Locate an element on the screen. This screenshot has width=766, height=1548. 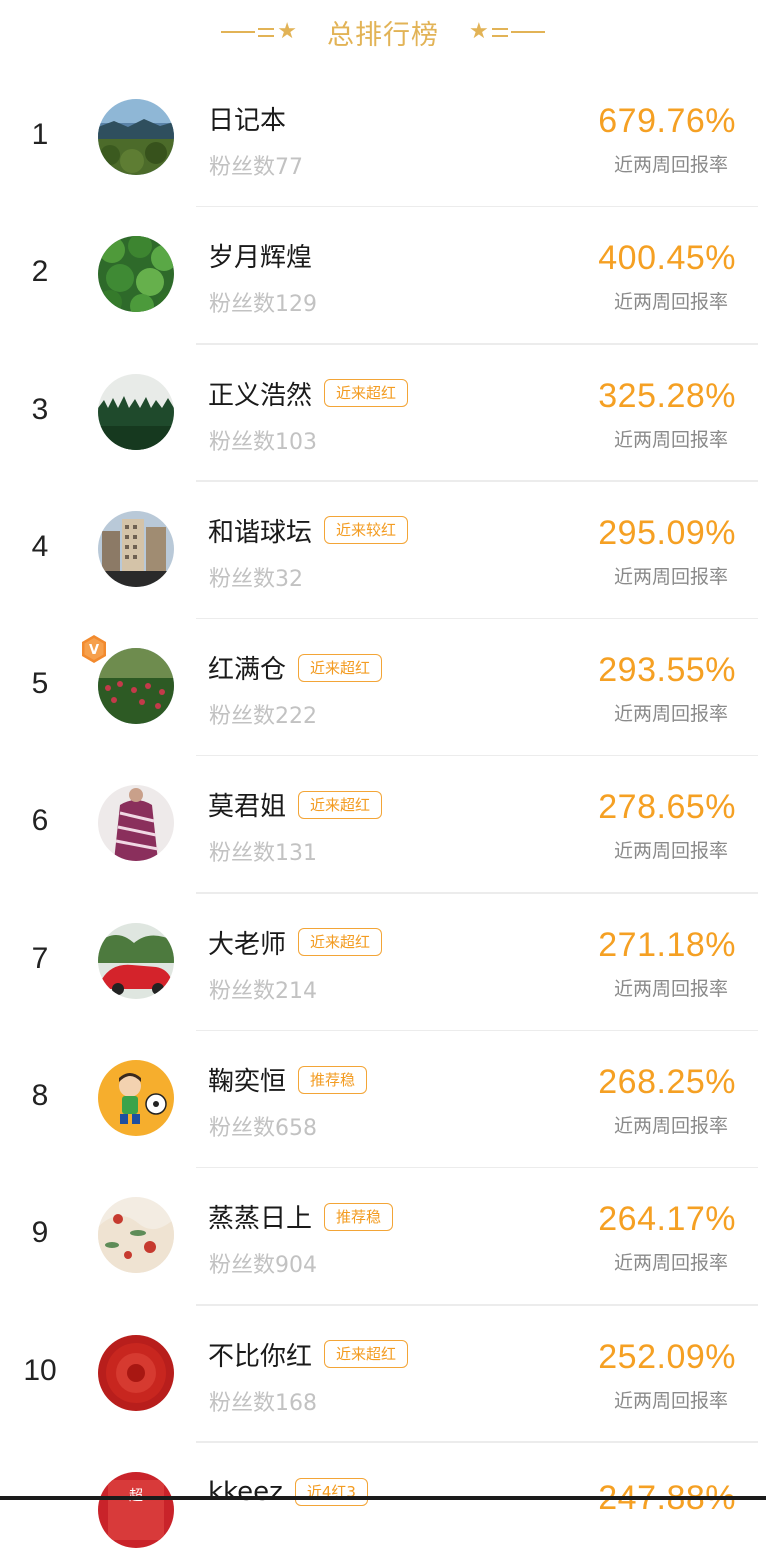
ranking-row: 10 不比你红 近来超红 粉丝数168 252.09% 近两周回报率 is located at coordinates (383, 1374).